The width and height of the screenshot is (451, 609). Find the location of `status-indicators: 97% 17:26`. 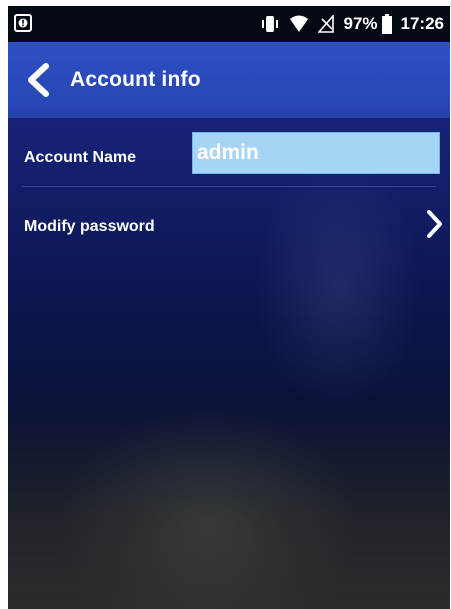

status-indicators: 97% 17:26 is located at coordinates (352, 24).